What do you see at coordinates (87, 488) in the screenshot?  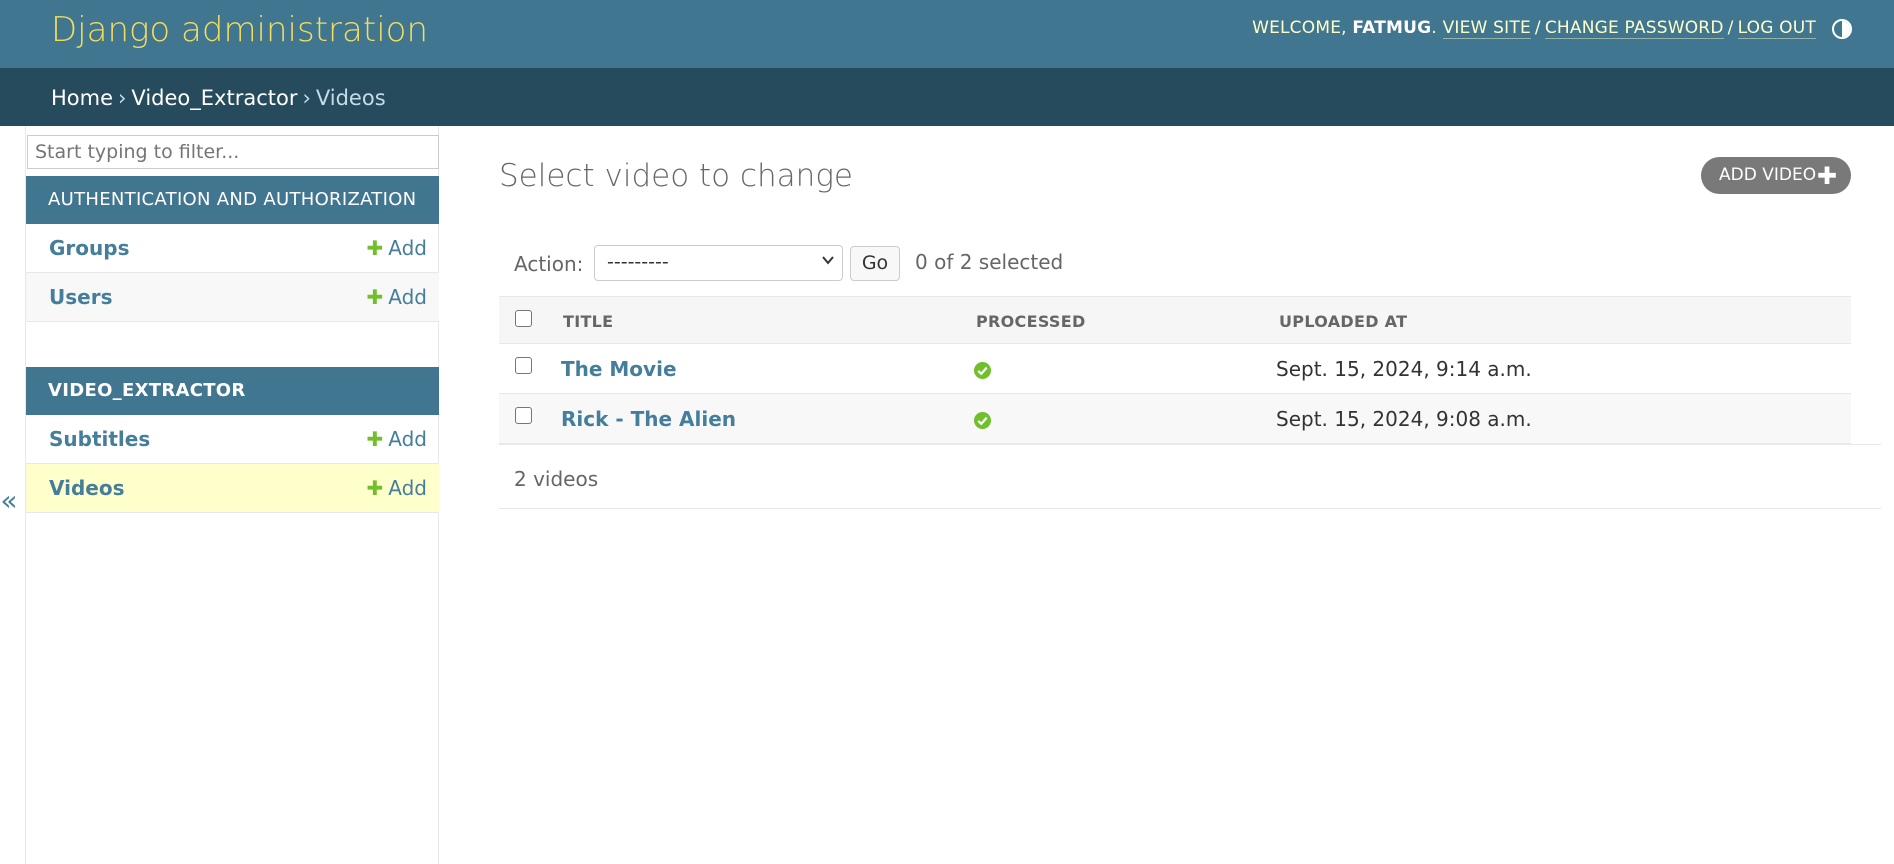 I see `sidebar-item-videos-link: Videos` at bounding box center [87, 488].